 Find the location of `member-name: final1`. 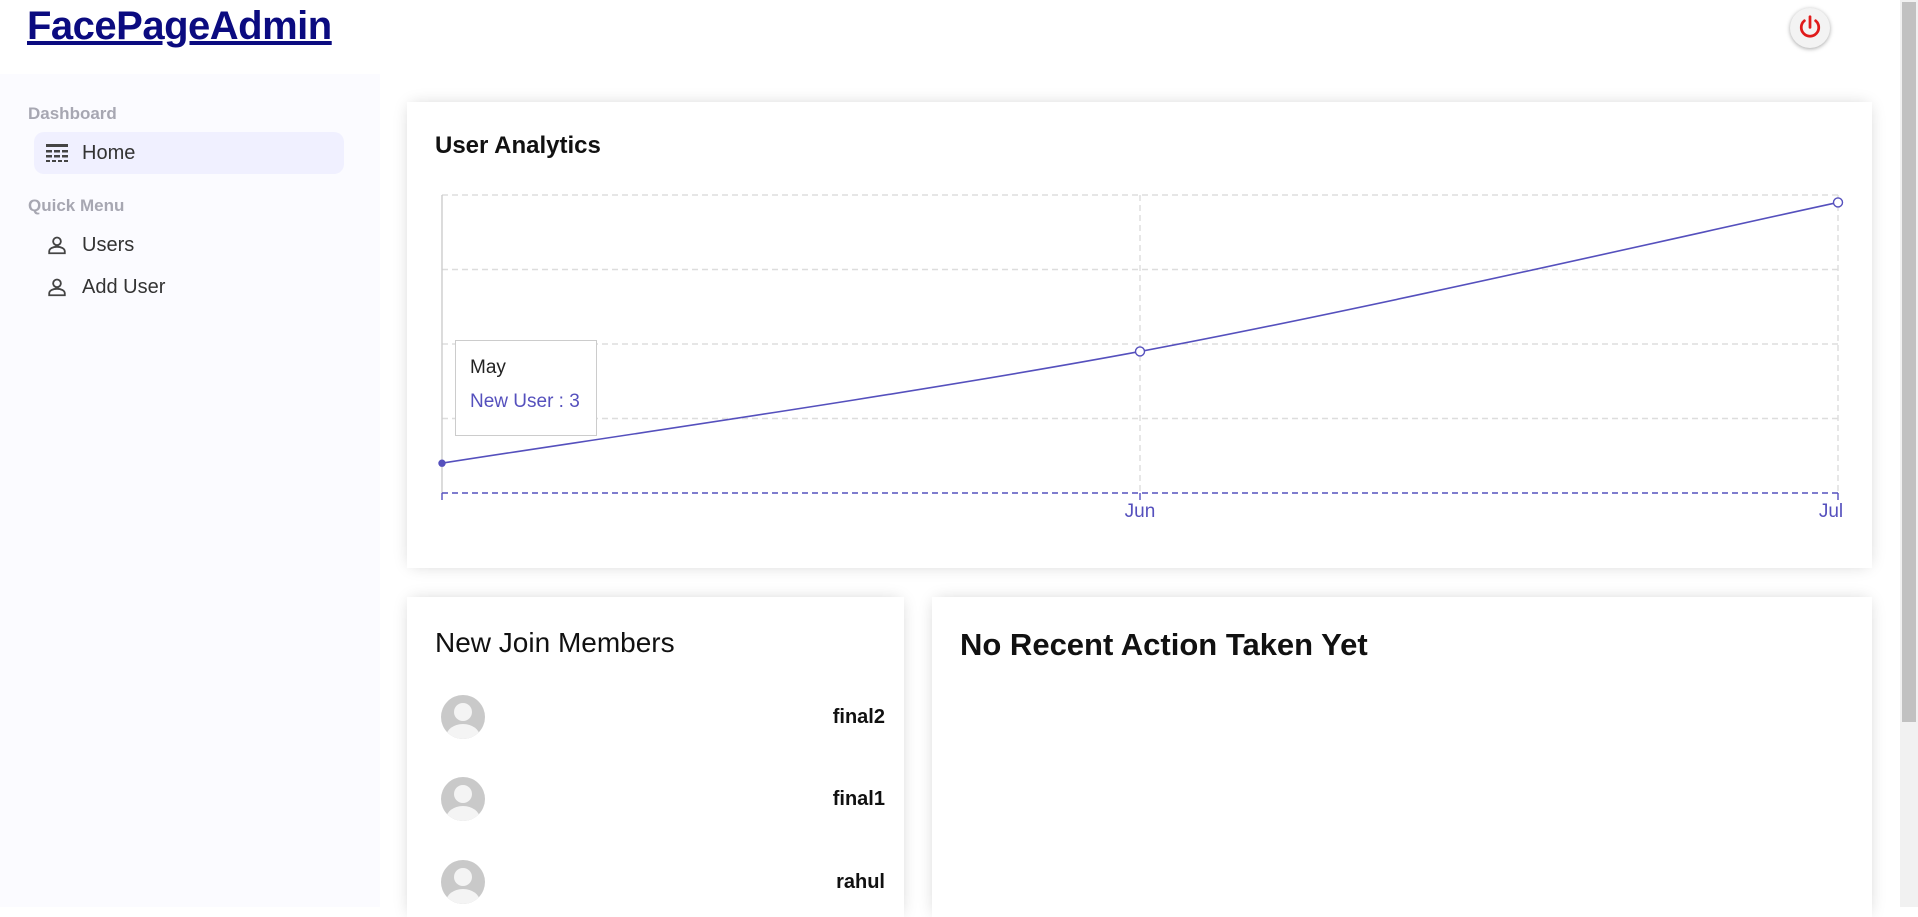

member-name: final1 is located at coordinates (858, 798).